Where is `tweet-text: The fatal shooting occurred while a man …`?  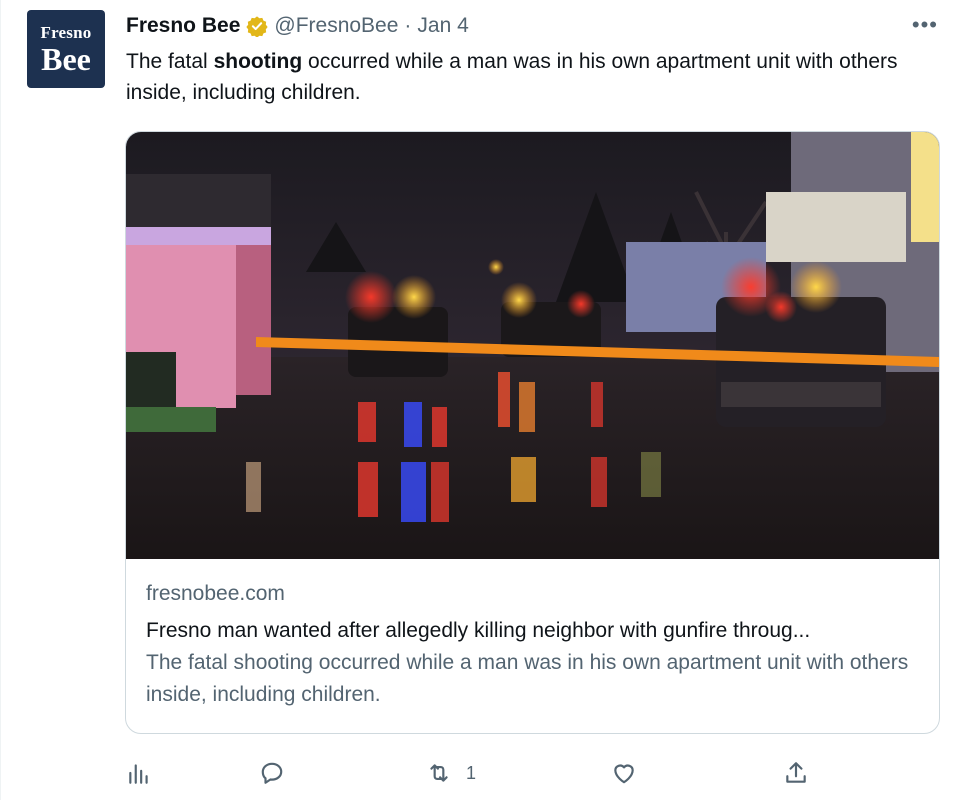
tweet-text: The fatal shooting occurred while a man … is located at coordinates (526, 77).